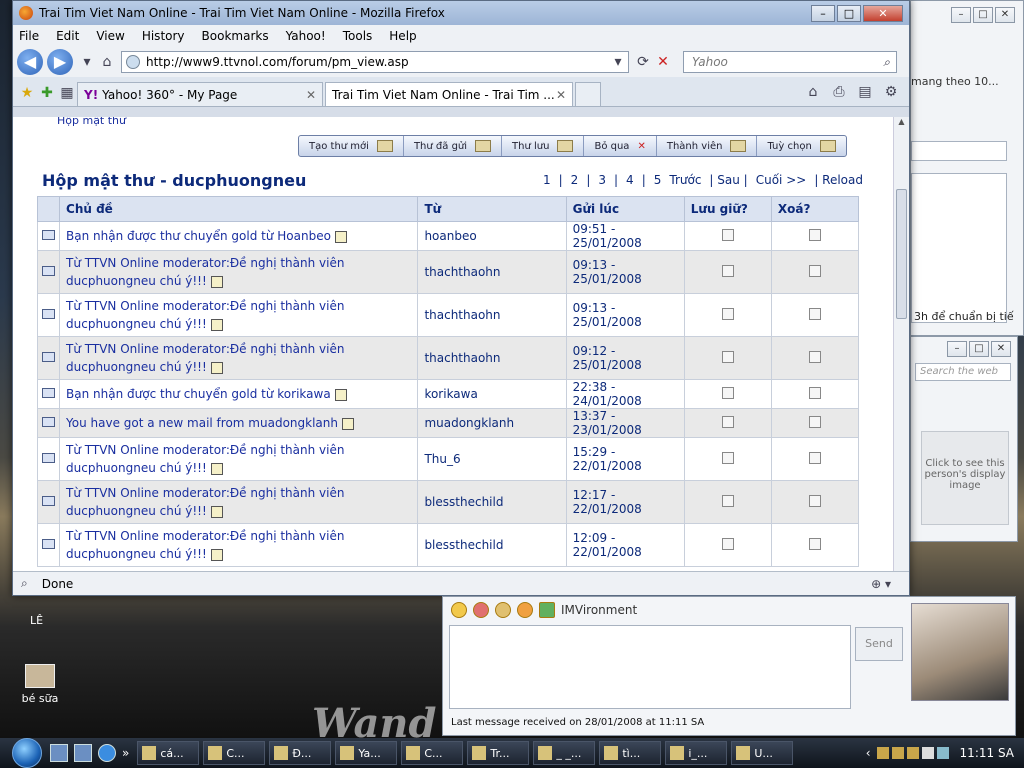 This screenshot has height=768, width=1024. Describe the element at coordinates (889, 62) in the screenshot. I see `search-icon: ⌕` at that location.